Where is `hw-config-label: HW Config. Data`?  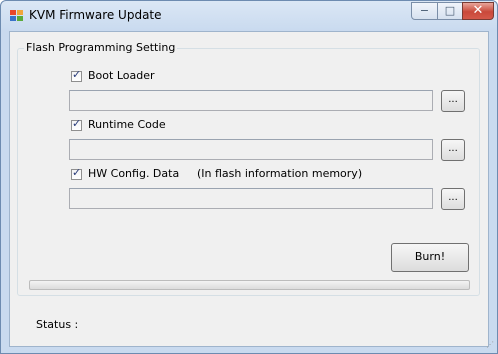
hw-config-label: HW Config. Data is located at coordinates (134, 173).